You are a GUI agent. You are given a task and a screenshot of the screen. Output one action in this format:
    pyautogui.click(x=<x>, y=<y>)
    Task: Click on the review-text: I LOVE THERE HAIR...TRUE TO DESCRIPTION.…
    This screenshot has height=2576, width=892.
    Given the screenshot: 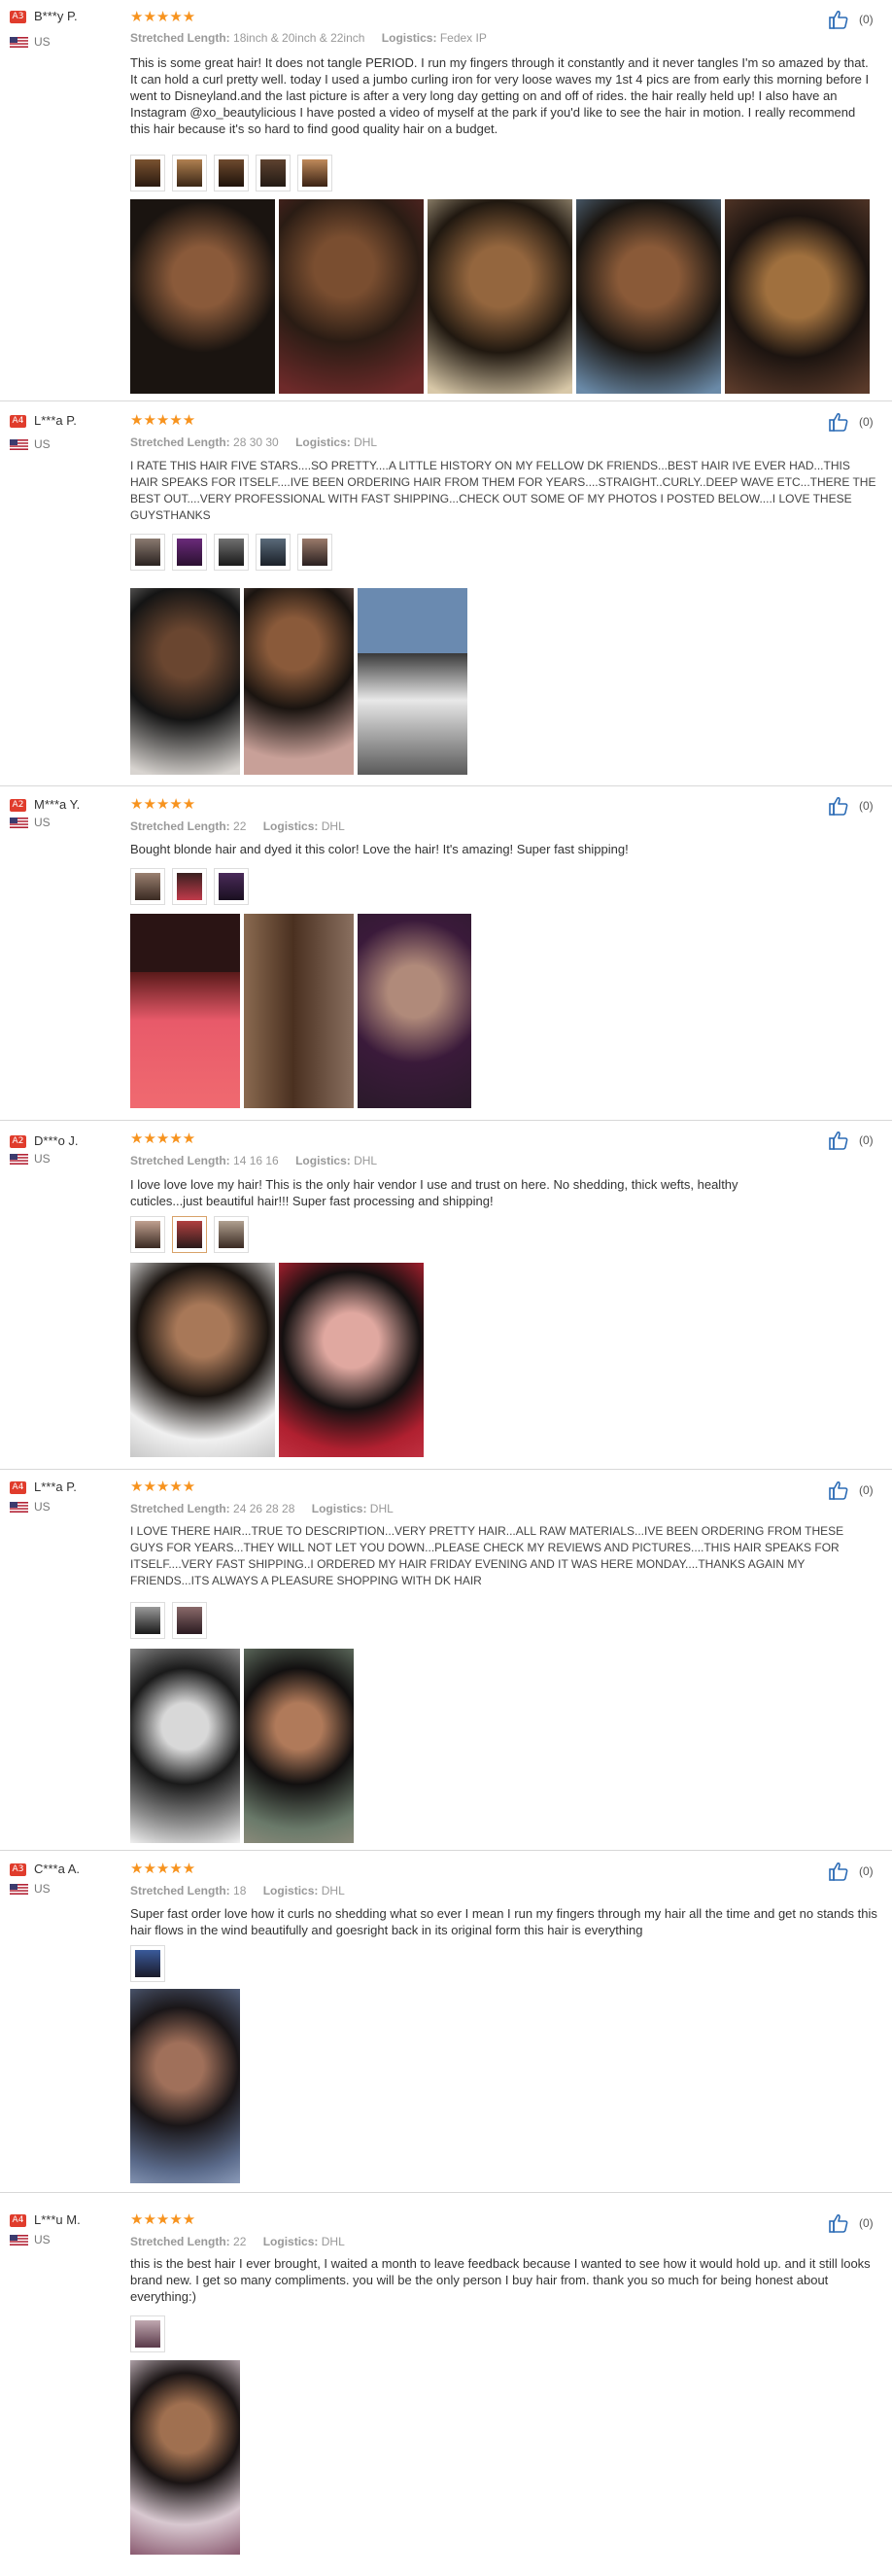 What is the action you would take?
    pyautogui.click(x=487, y=1555)
    